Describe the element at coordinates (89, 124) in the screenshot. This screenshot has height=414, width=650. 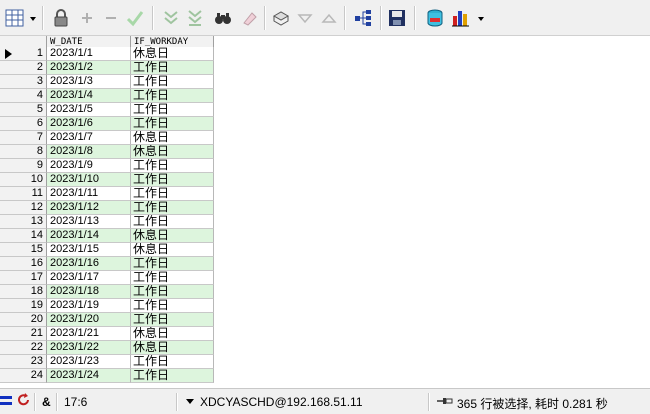
I see `w-date-cell: 2023/1/6` at that location.